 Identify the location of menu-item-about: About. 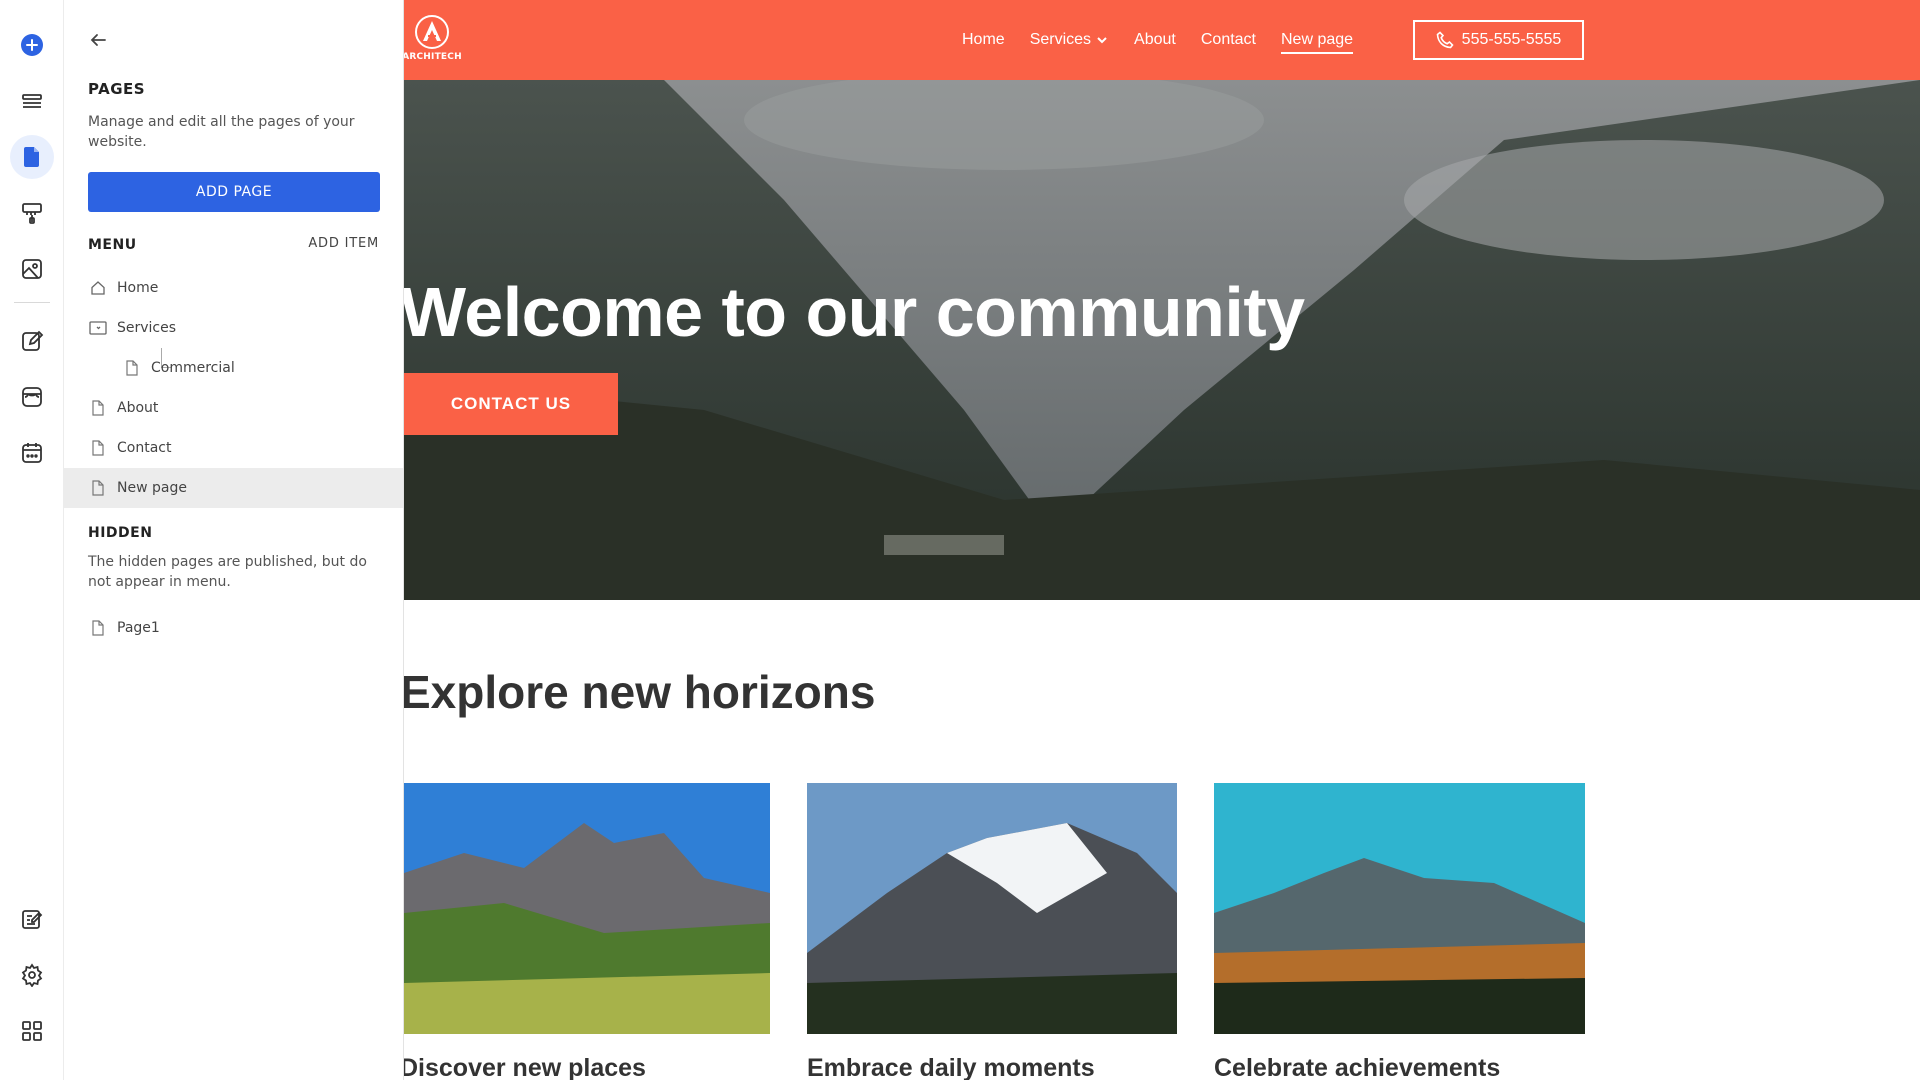
(233, 408).